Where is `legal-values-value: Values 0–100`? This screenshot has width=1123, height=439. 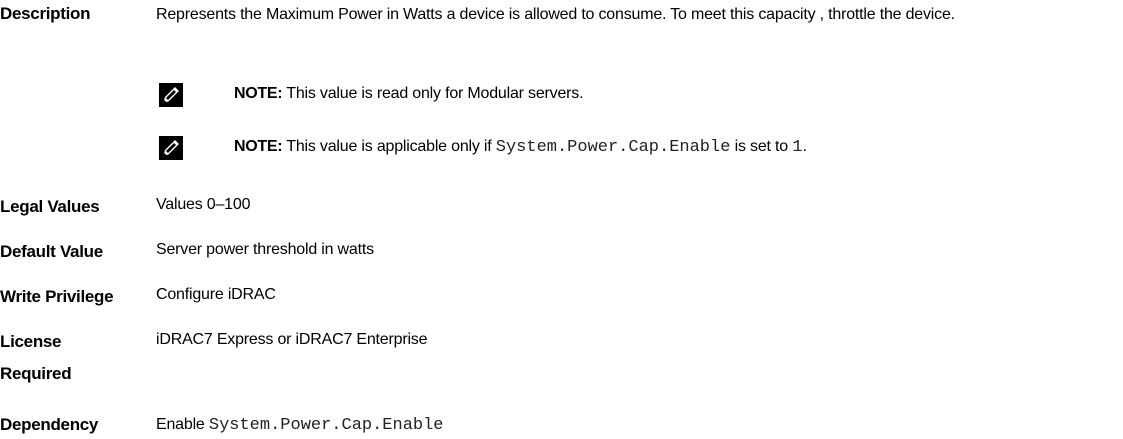 legal-values-value: Values 0–100 is located at coordinates (203, 204).